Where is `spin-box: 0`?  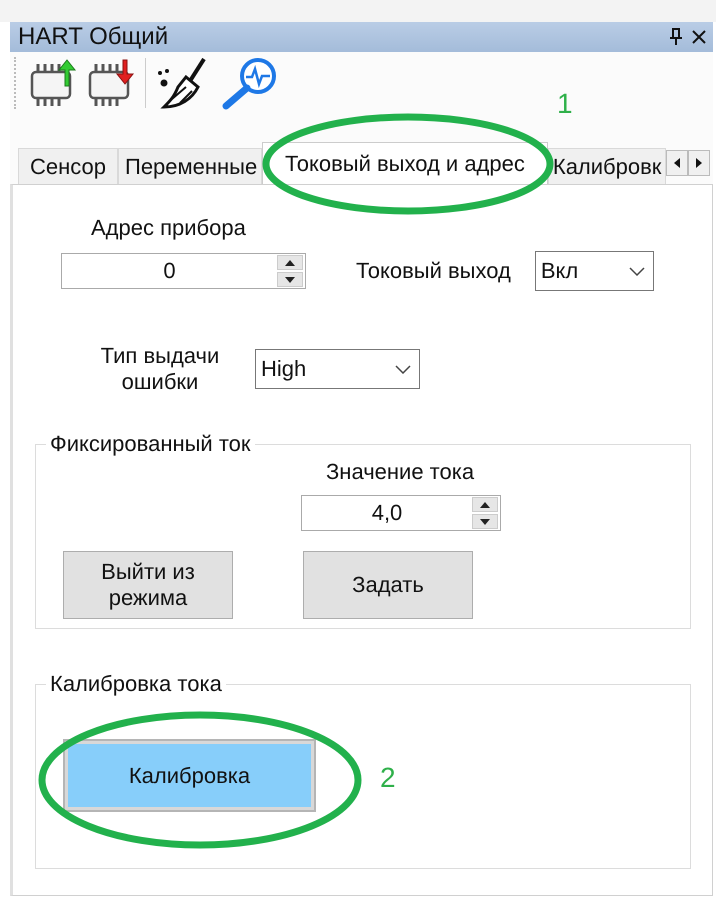 spin-box: 0 is located at coordinates (183, 271).